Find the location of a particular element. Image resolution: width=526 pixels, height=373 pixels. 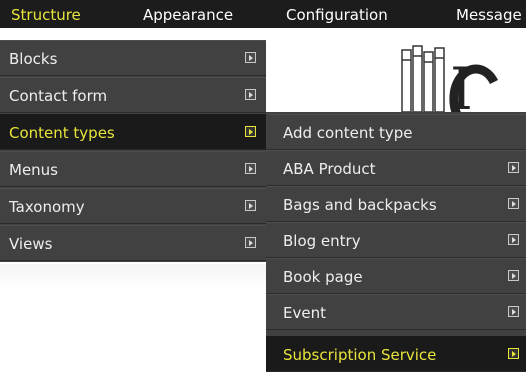

menu-item-label: Book page is located at coordinates (323, 277).